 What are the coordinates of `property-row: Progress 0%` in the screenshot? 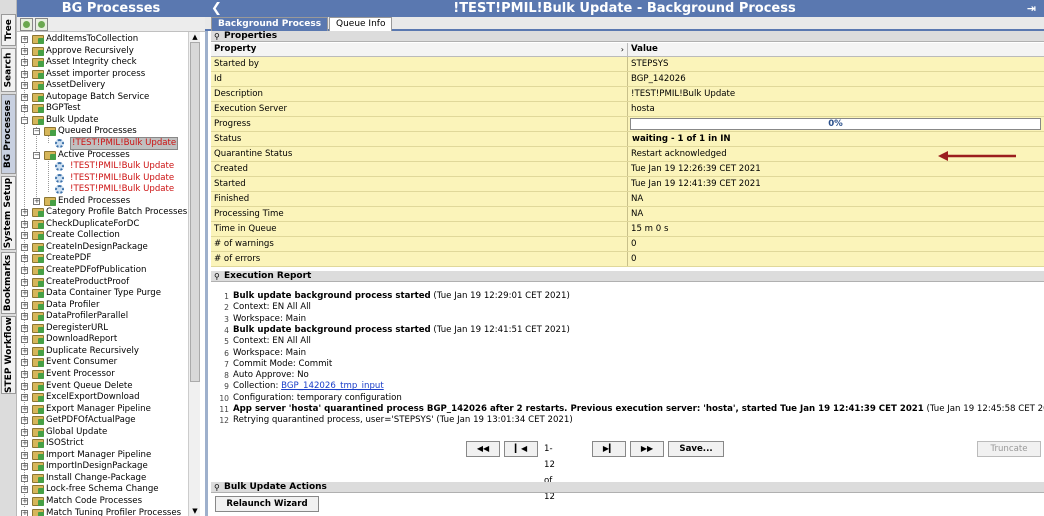 It's located at (627, 124).